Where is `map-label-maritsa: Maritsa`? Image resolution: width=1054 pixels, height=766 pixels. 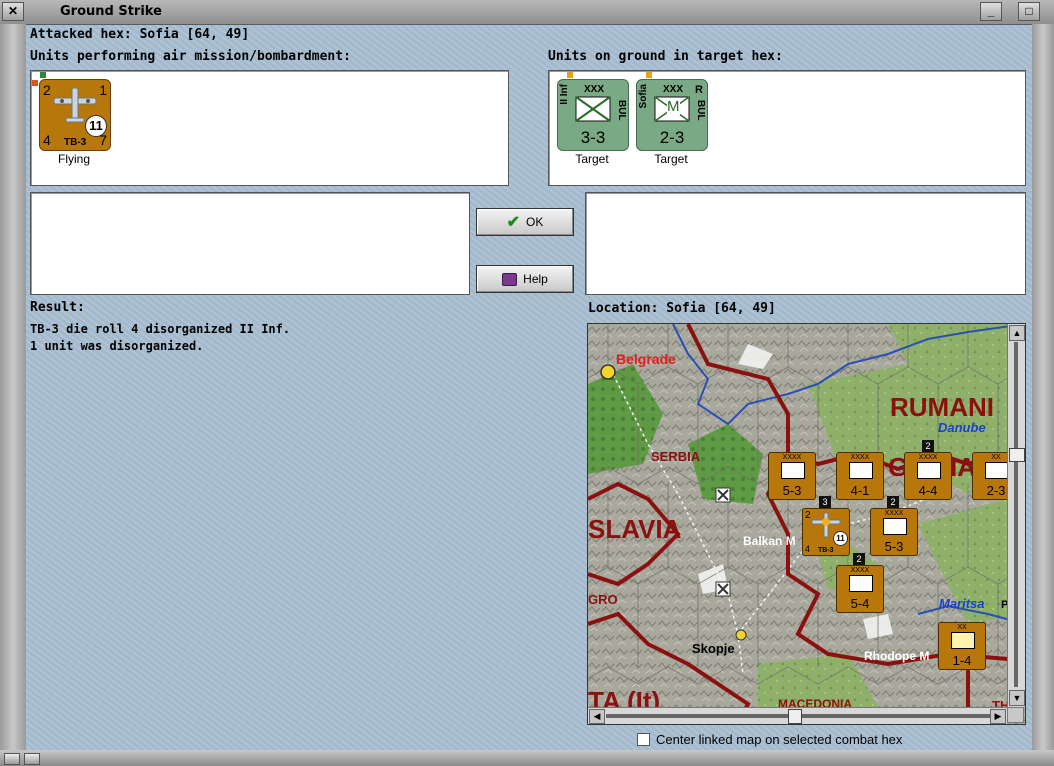
map-label-maritsa: Maritsa is located at coordinates (962, 603).